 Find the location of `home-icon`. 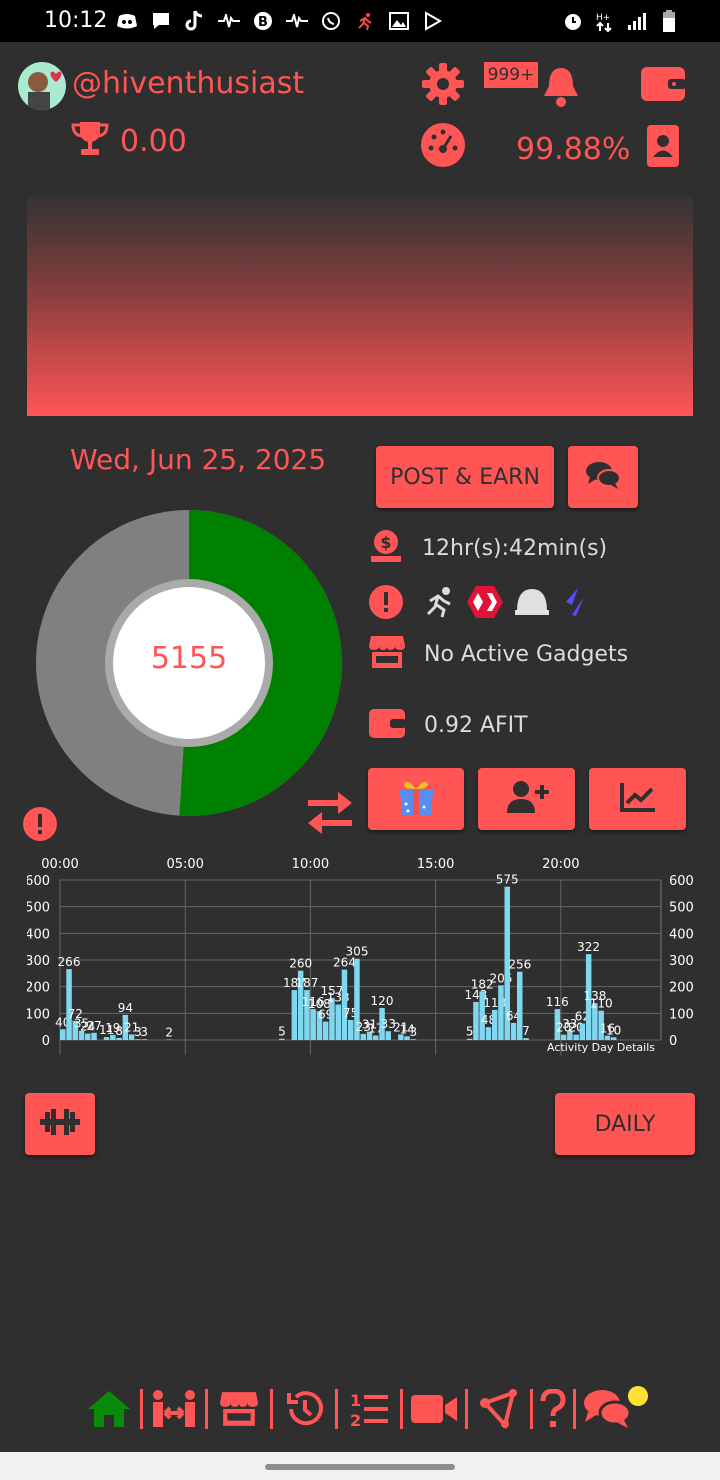

home-icon is located at coordinates (109, 1409).